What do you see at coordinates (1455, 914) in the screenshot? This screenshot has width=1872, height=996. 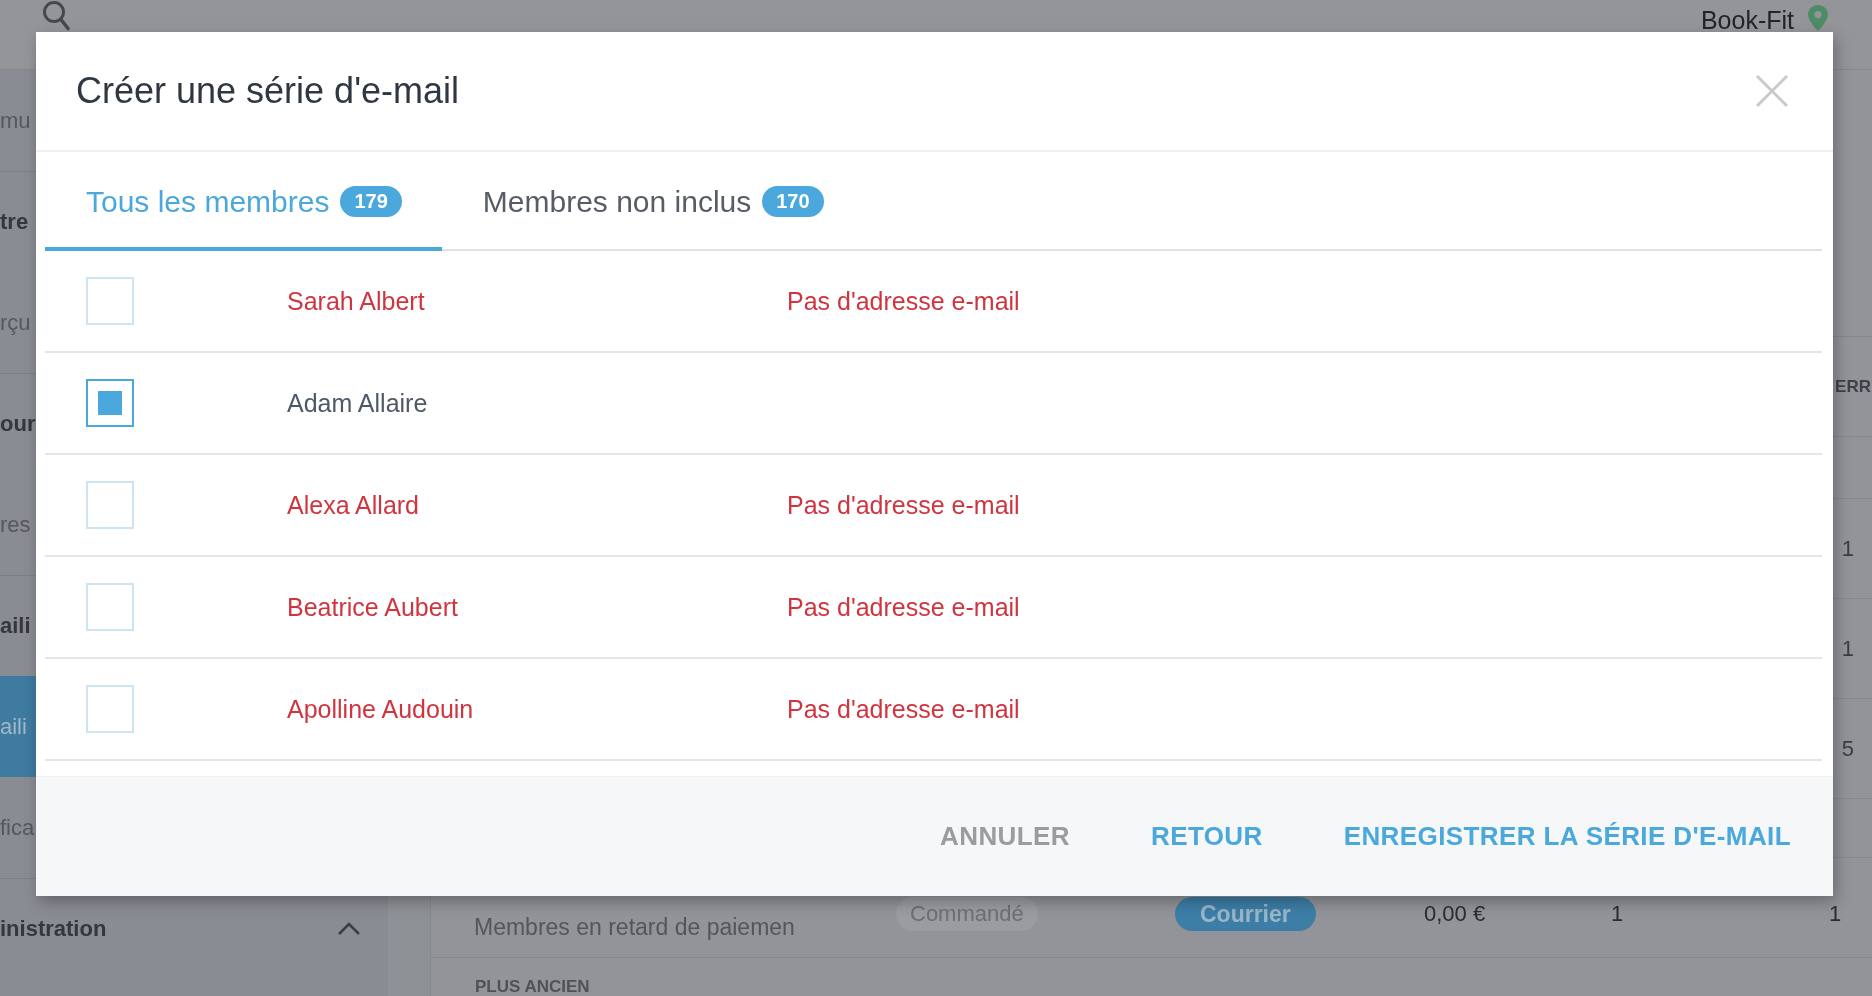 I see `amount-cell-text: 0,00 €` at bounding box center [1455, 914].